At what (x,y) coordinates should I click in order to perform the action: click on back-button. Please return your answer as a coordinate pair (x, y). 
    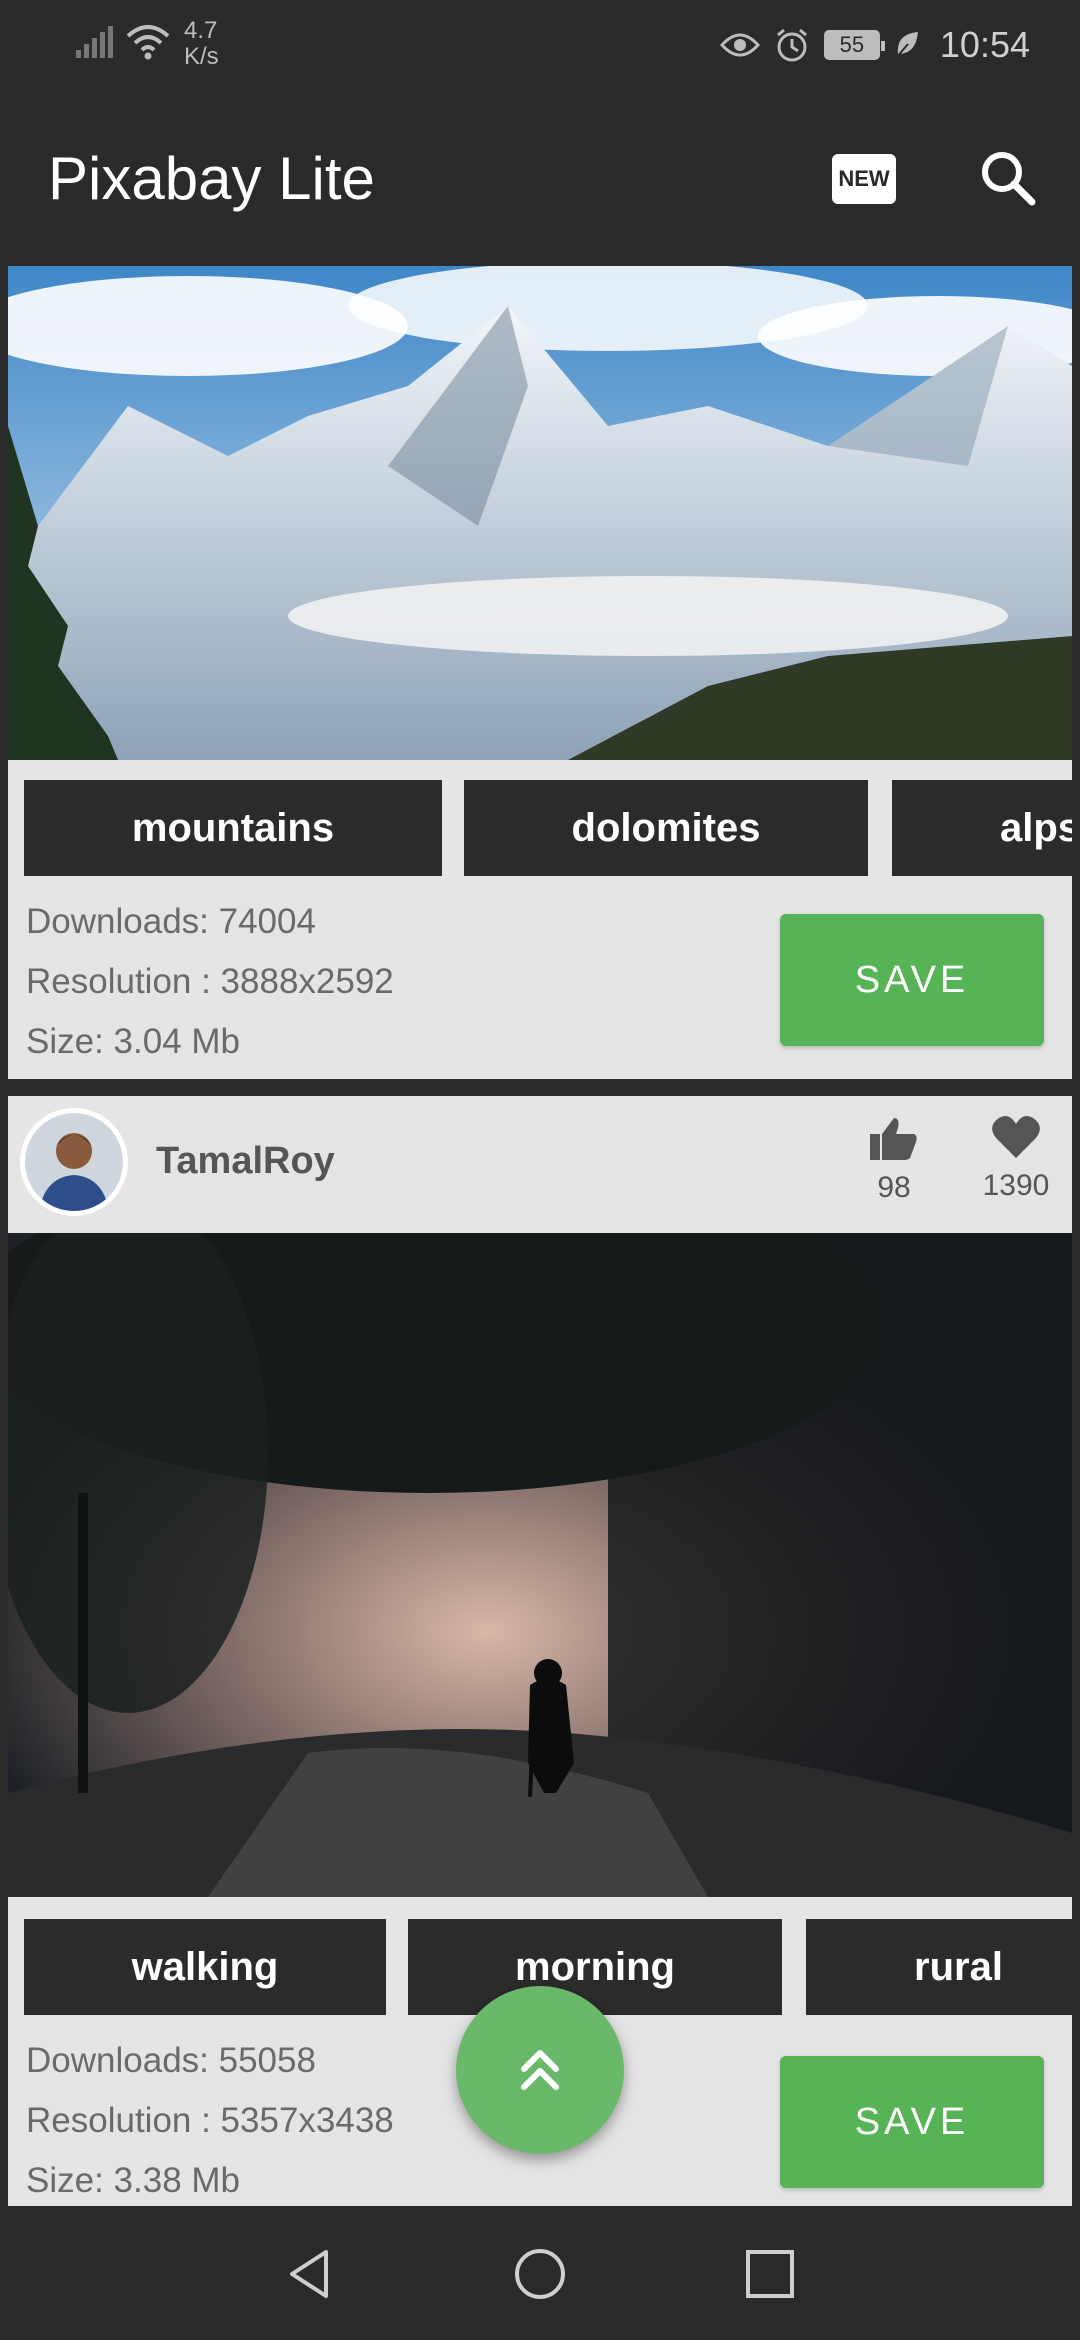
    Looking at the image, I should click on (310, 2274).